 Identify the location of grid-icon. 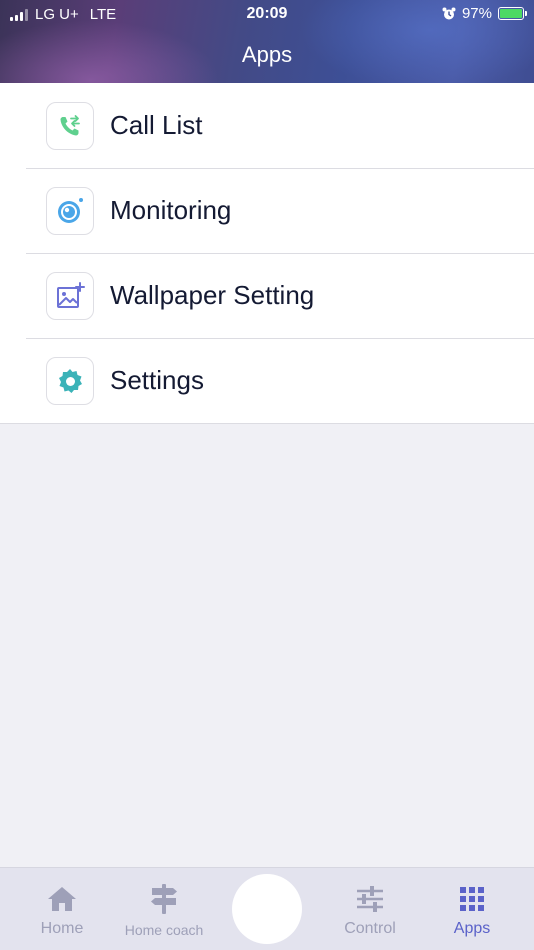
(472, 899).